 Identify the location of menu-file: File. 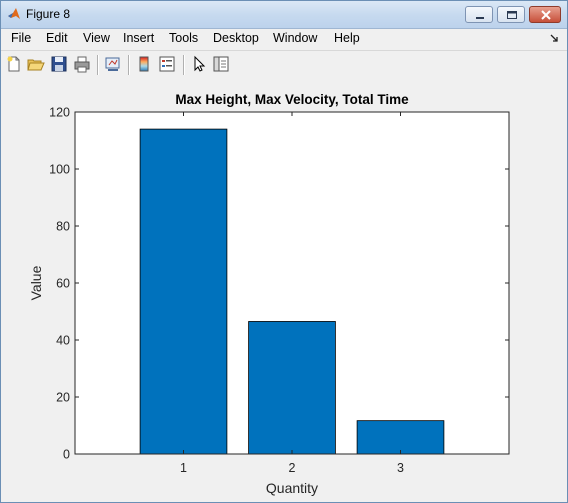
(21, 38).